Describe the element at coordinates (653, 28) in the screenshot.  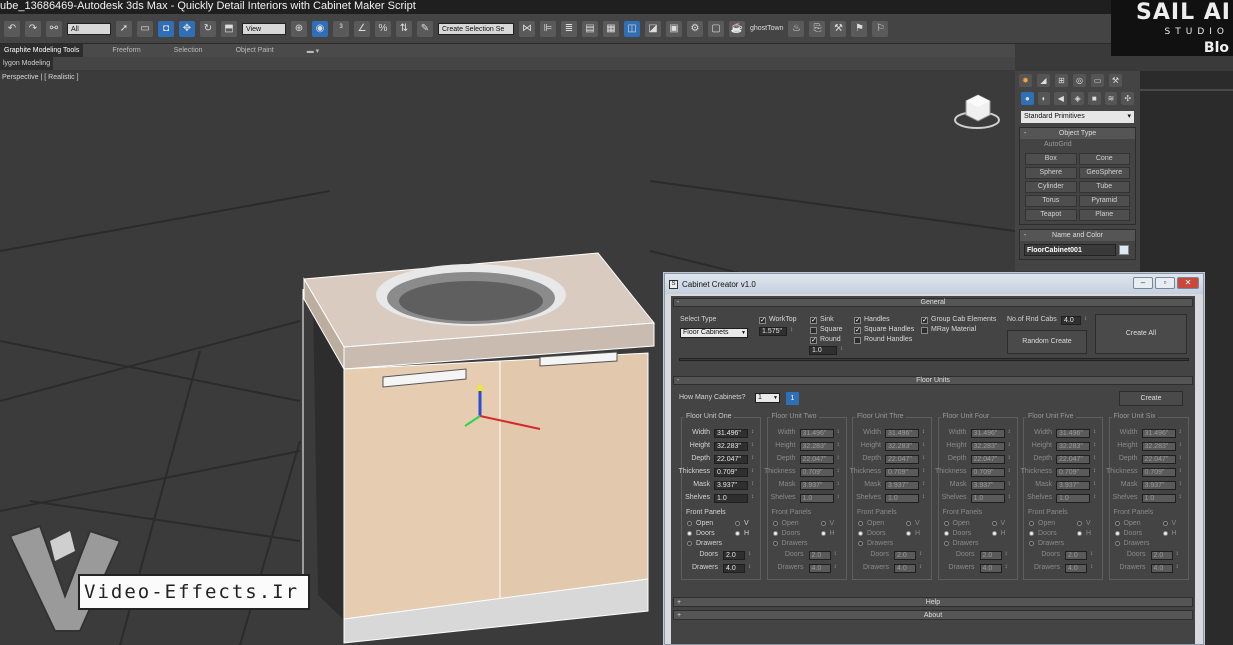
I see `schematic-icon: ◪` at that location.